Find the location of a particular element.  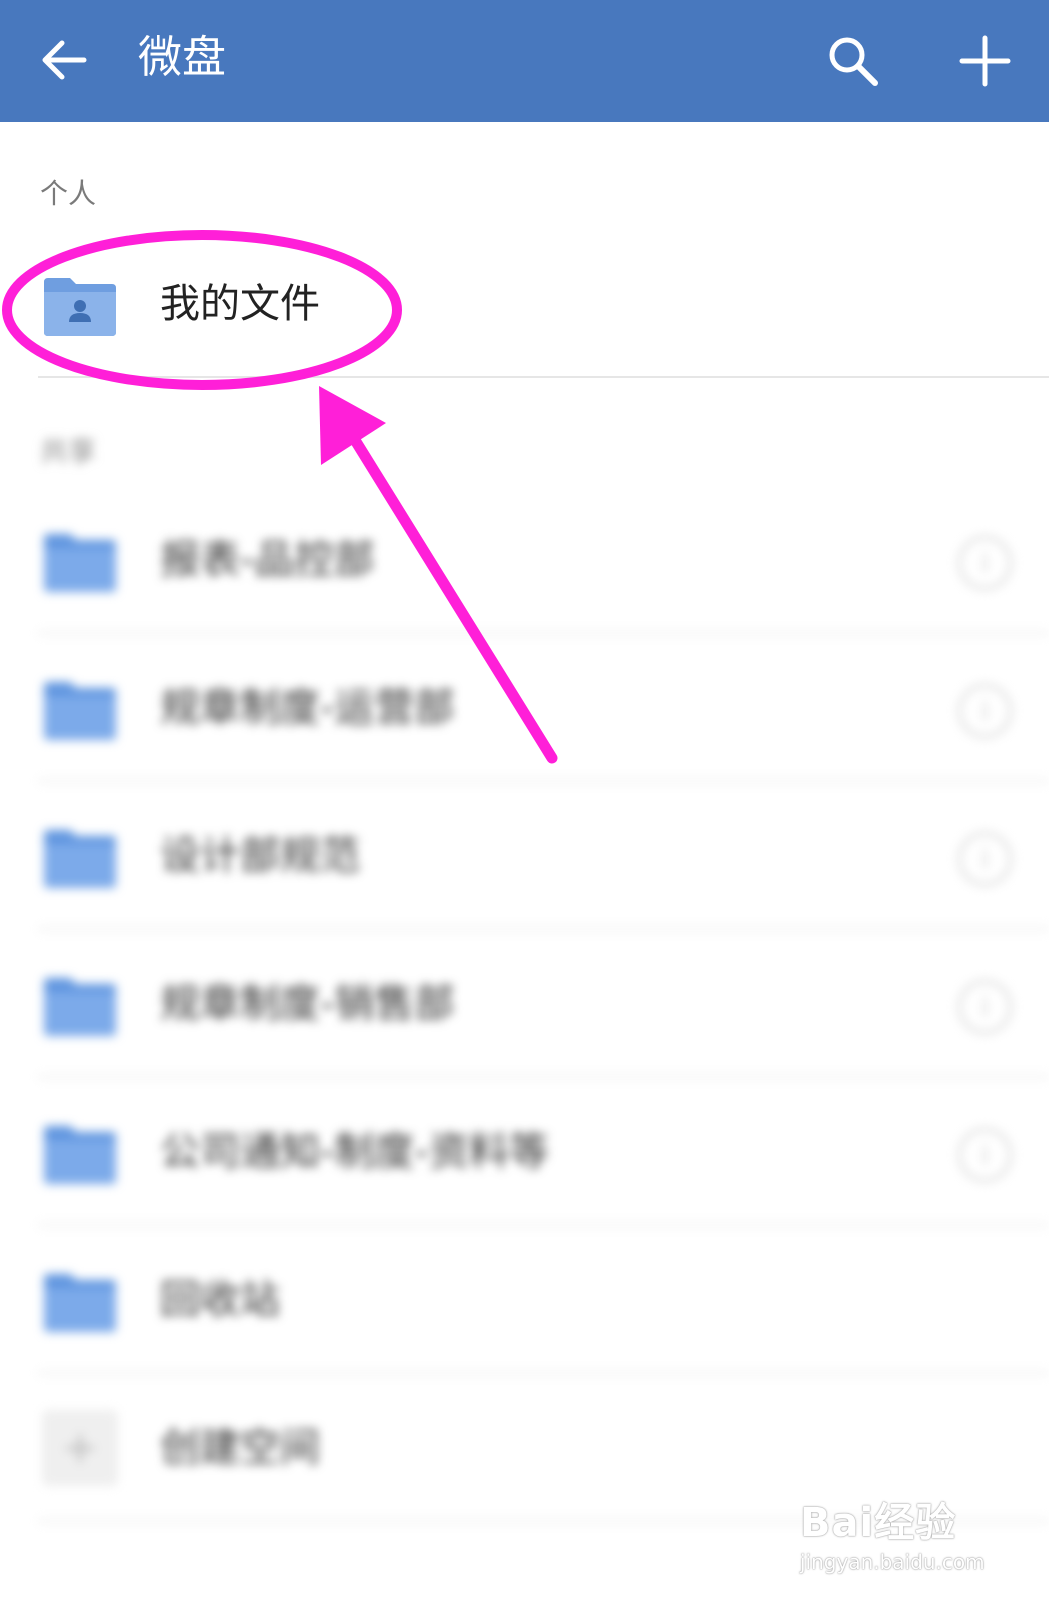

top-app-bar: 微盘 is located at coordinates (524, 61).